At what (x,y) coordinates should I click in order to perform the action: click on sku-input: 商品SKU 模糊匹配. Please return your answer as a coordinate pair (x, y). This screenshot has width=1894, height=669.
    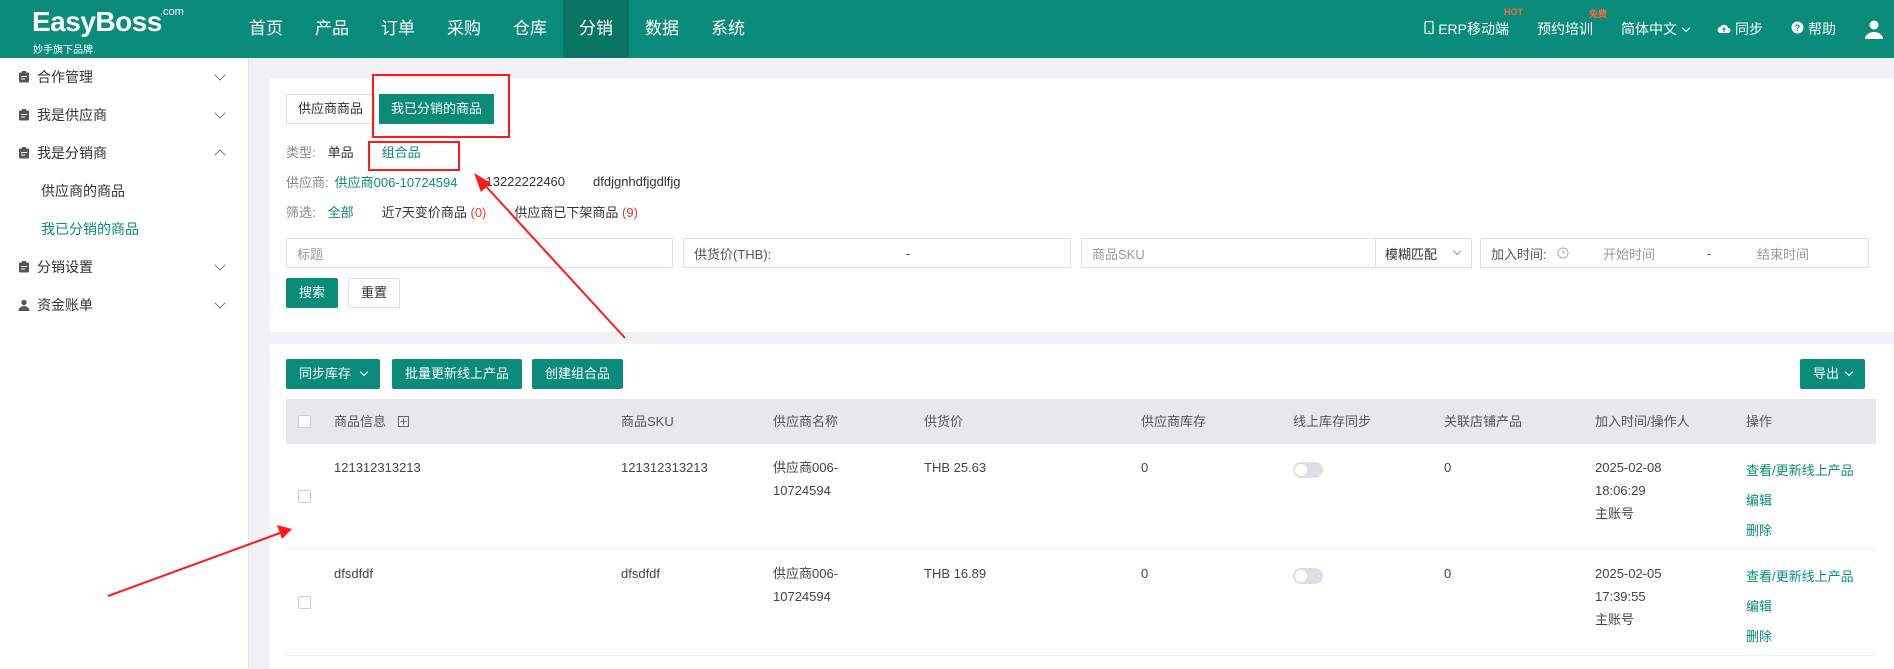
    Looking at the image, I should click on (1276, 253).